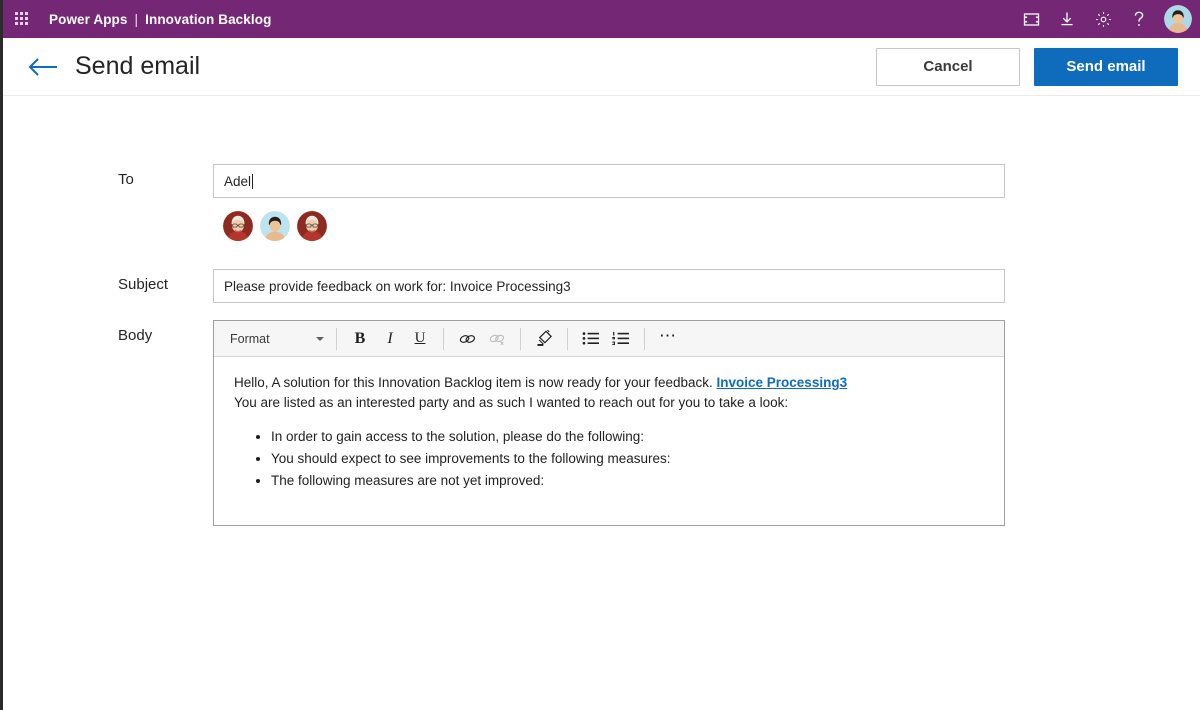  I want to click on to-label: To, so click(126, 179).